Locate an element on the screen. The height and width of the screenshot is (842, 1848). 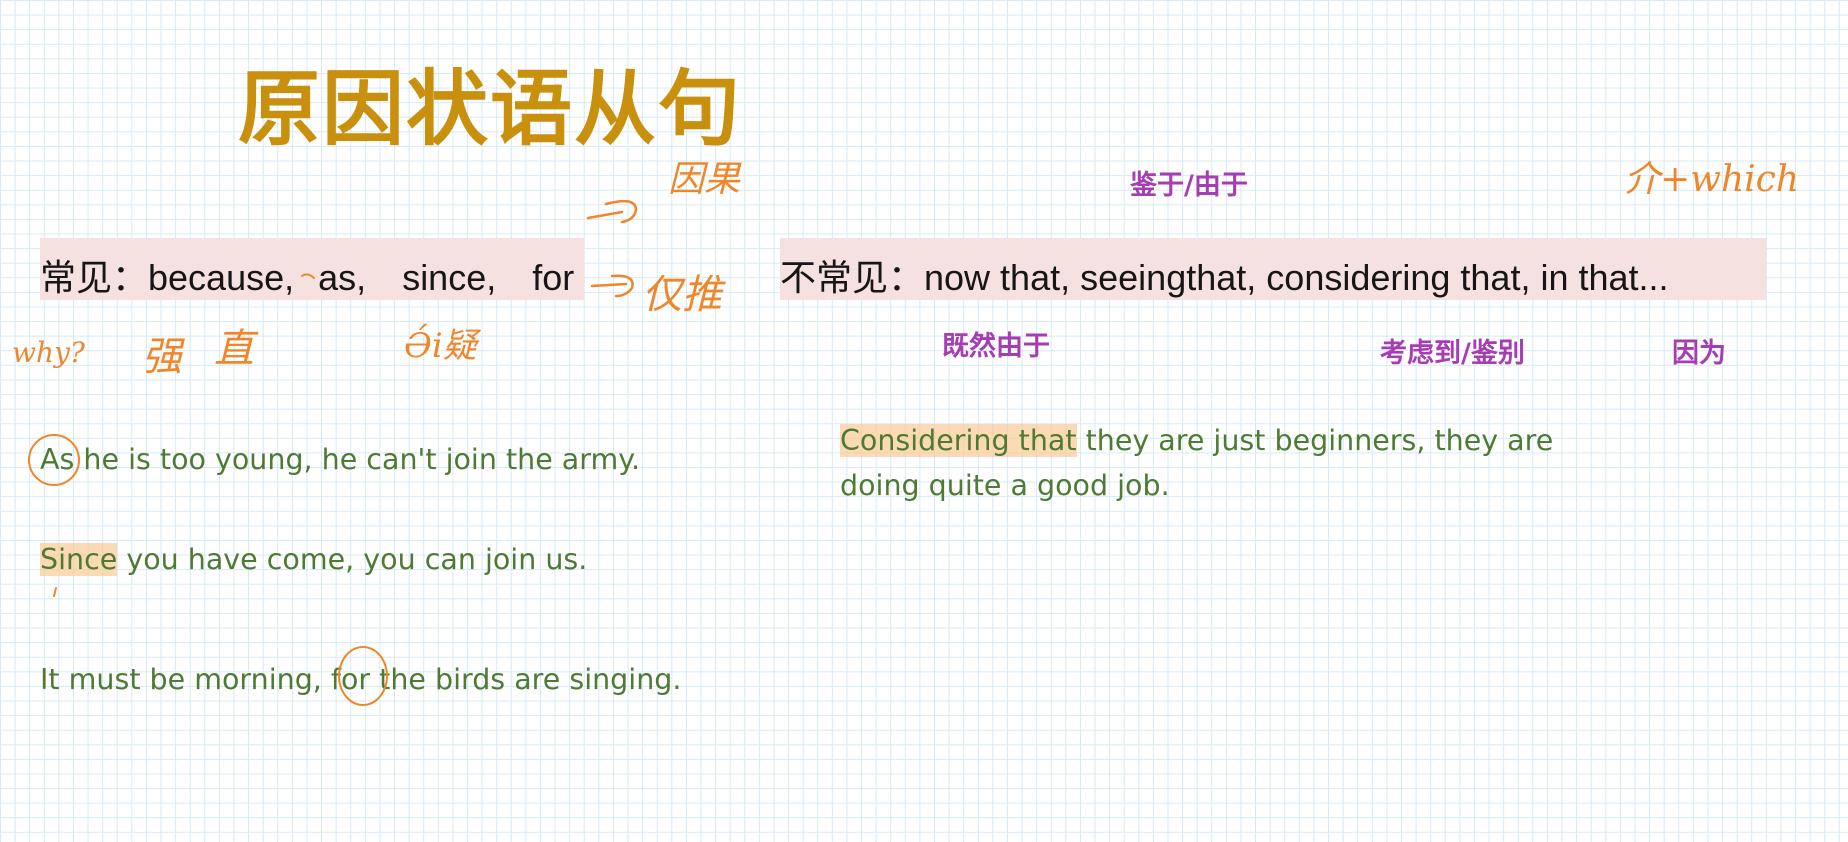
example-since: Since you have come, you can join us. is located at coordinates (313, 559).